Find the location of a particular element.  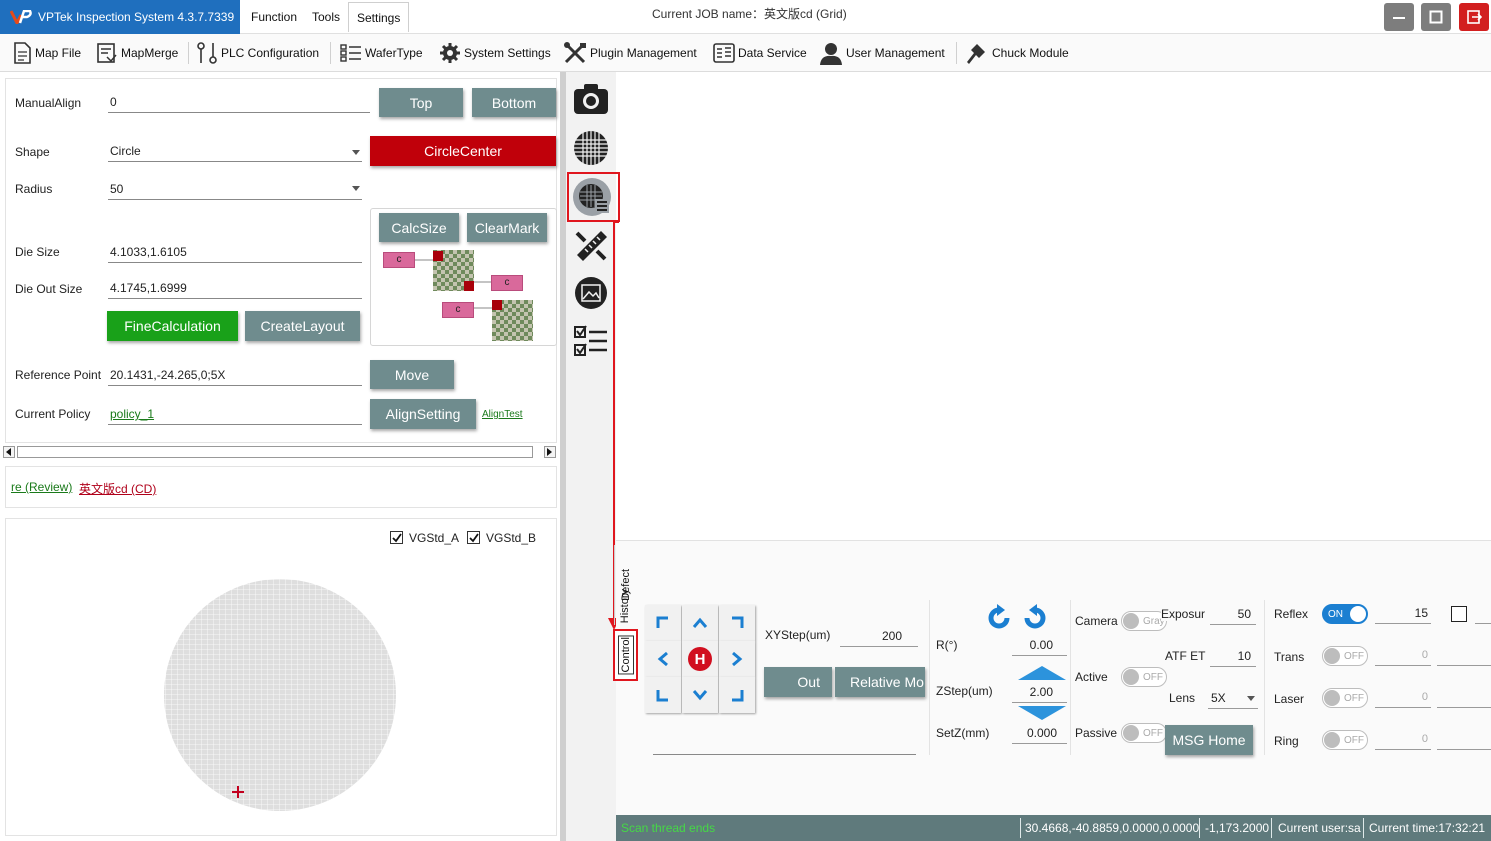

circle-center-button: CircleCenter is located at coordinates (463, 151).